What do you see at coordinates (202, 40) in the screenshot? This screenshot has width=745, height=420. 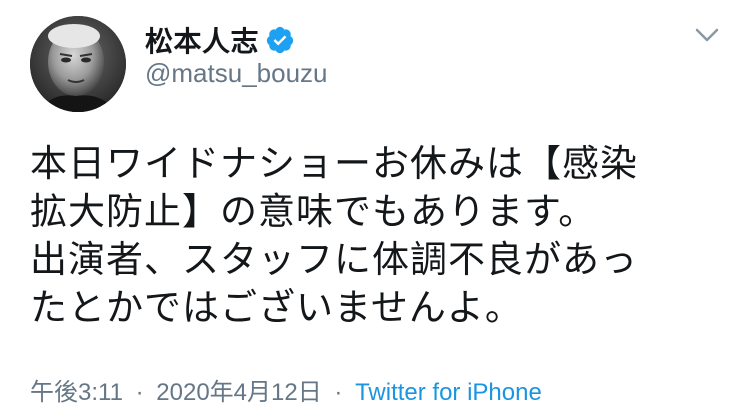 I see `display-name: 松本人志` at bounding box center [202, 40].